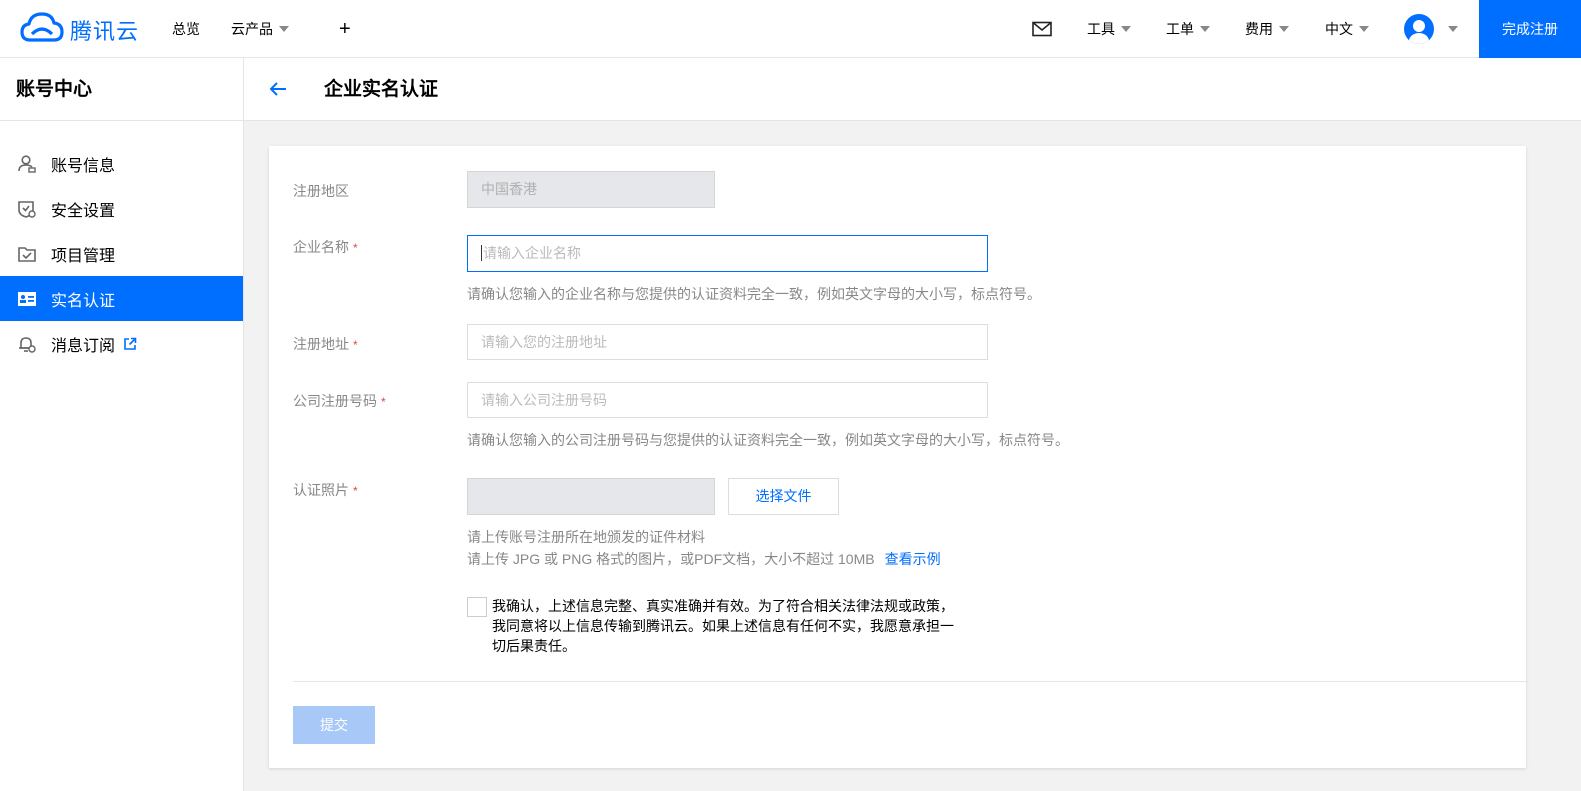 This screenshot has width=1581, height=791. I want to click on sidebar-menu: 账号信息 安全设置 项目管理 实名认证 消息订阅, so click(121, 253).